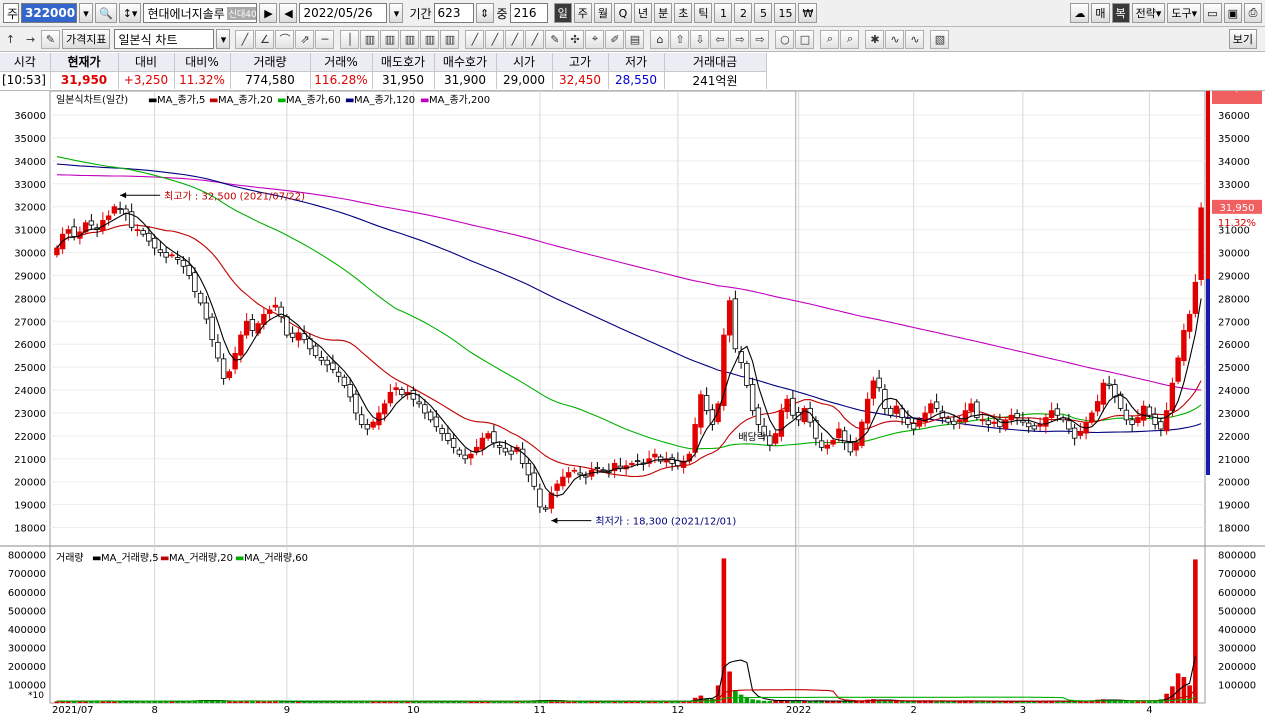 Image resolution: width=1265 pixels, height=723 pixels. What do you see at coordinates (562, 13) in the screenshot?
I see `timeframe-0: 일` at bounding box center [562, 13].